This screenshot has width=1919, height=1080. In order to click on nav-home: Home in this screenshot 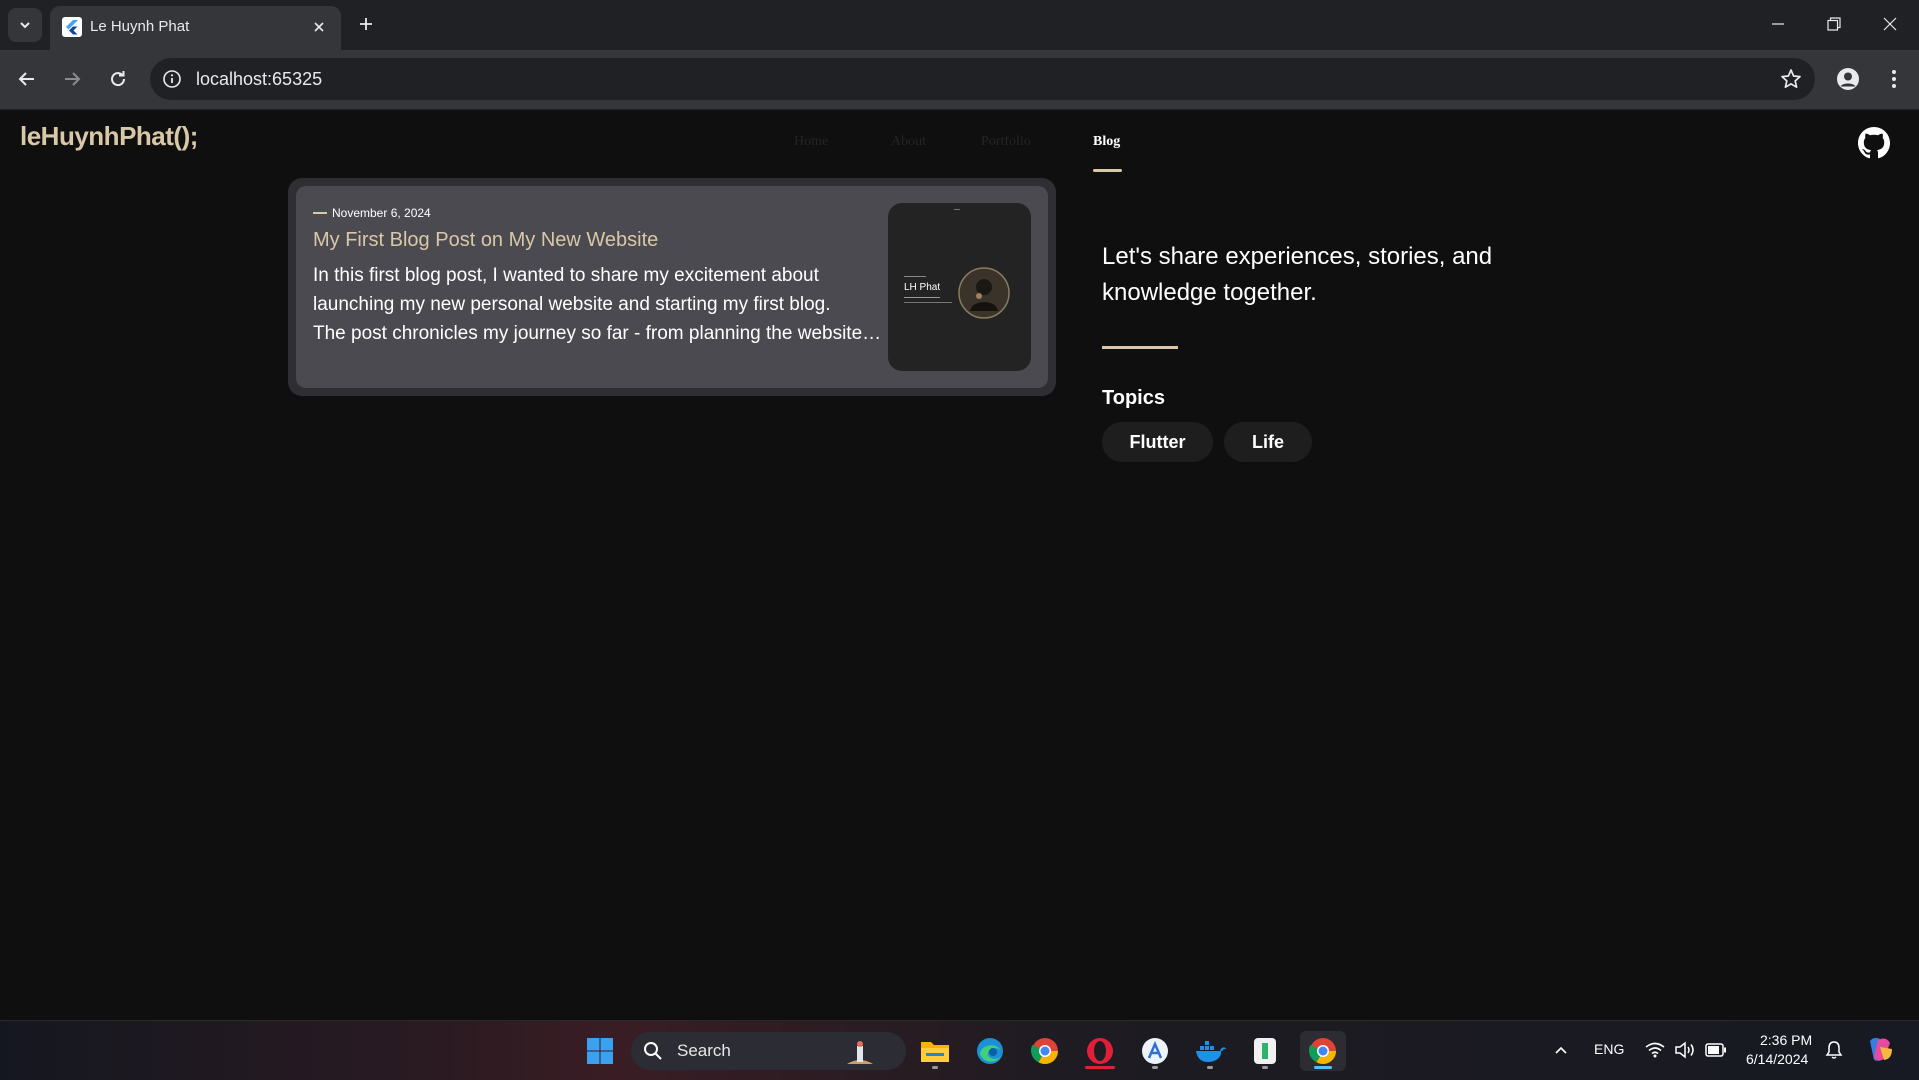, I will do `click(811, 142)`.